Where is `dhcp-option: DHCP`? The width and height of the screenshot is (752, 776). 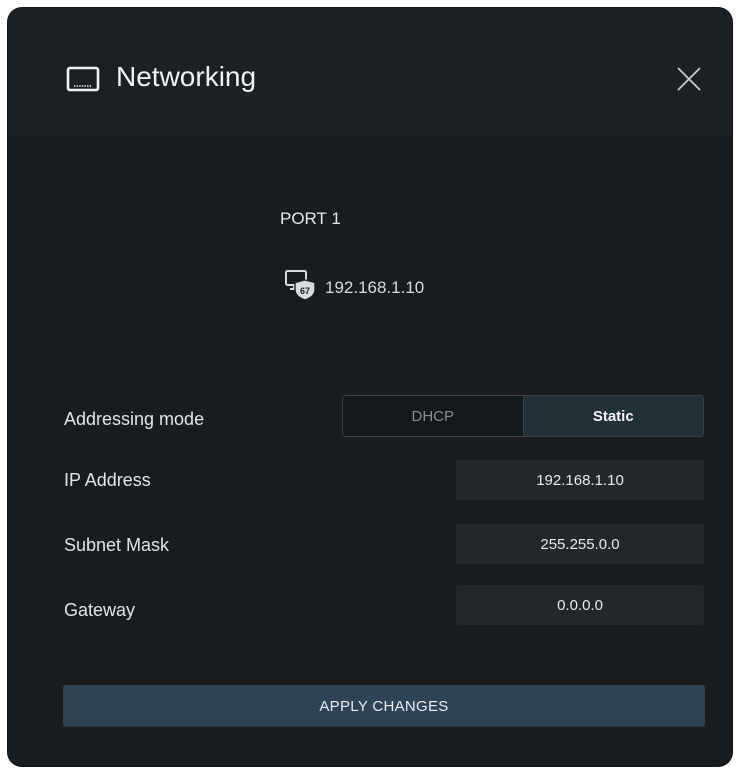 dhcp-option: DHCP is located at coordinates (433, 416).